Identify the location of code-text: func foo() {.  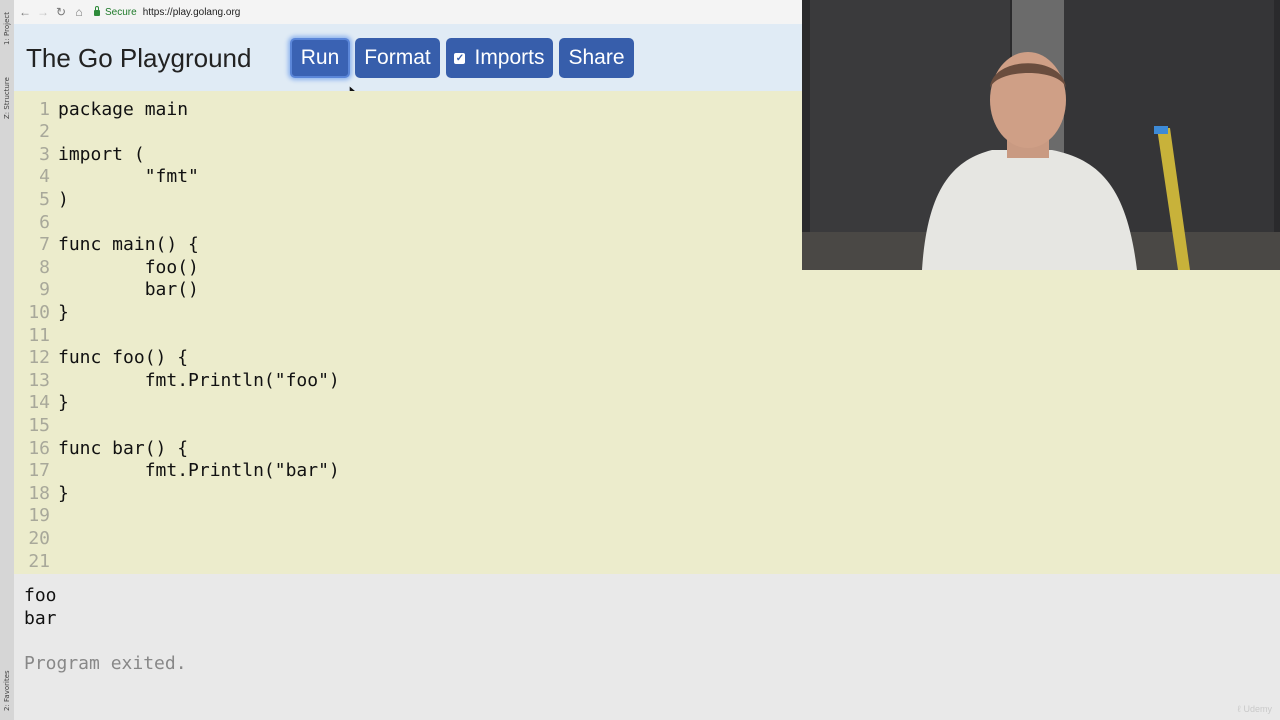
(123, 358).